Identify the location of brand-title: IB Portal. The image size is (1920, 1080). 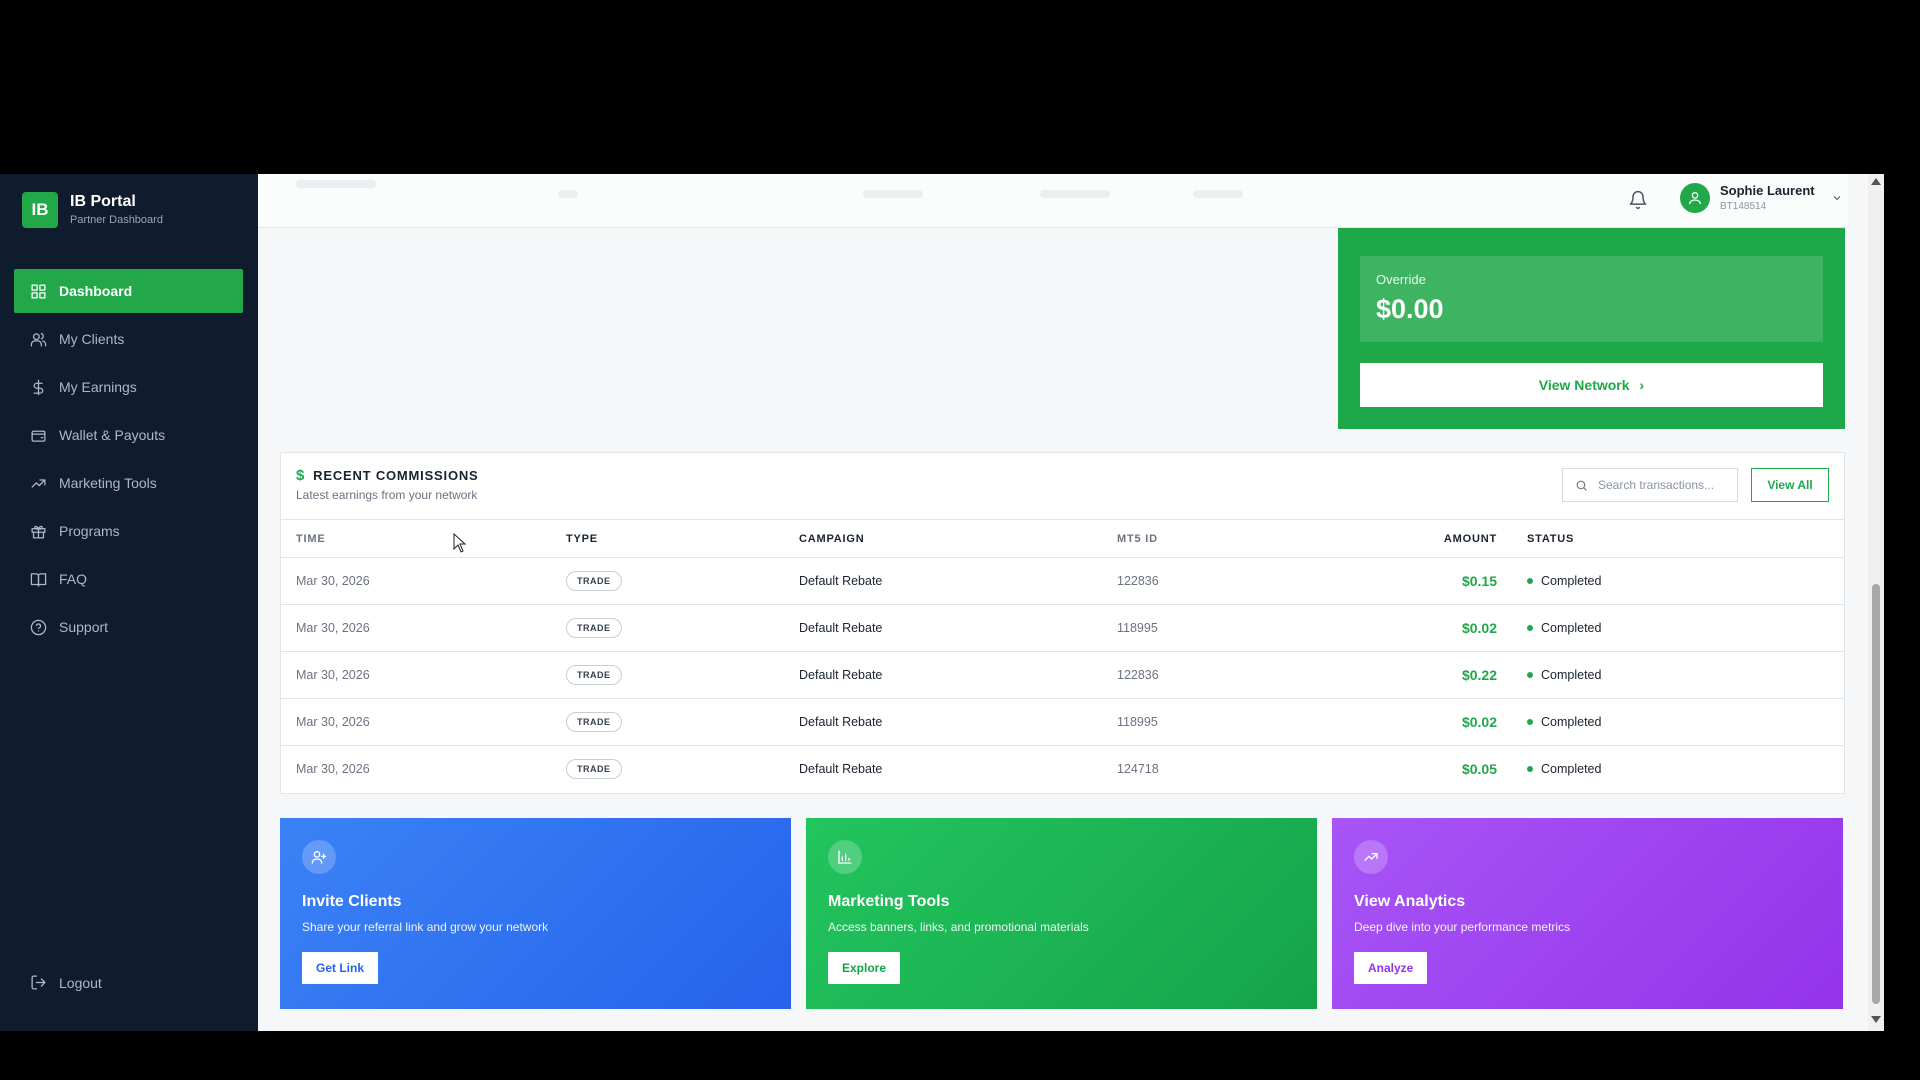
(103, 201).